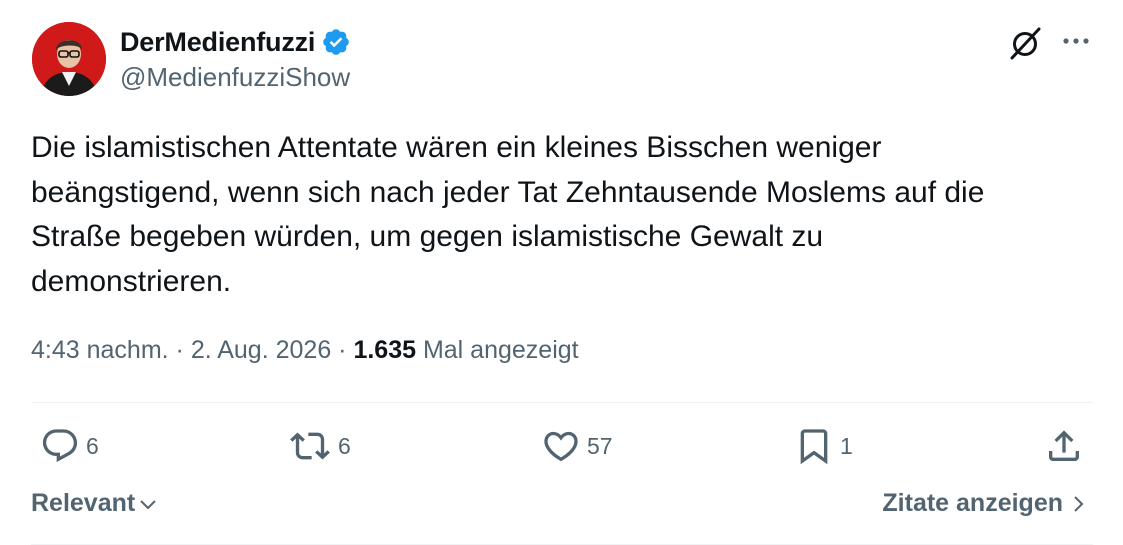 The height and width of the screenshot is (545, 1123). What do you see at coordinates (1079, 503) in the screenshot?
I see `chevron-right-icon` at bounding box center [1079, 503].